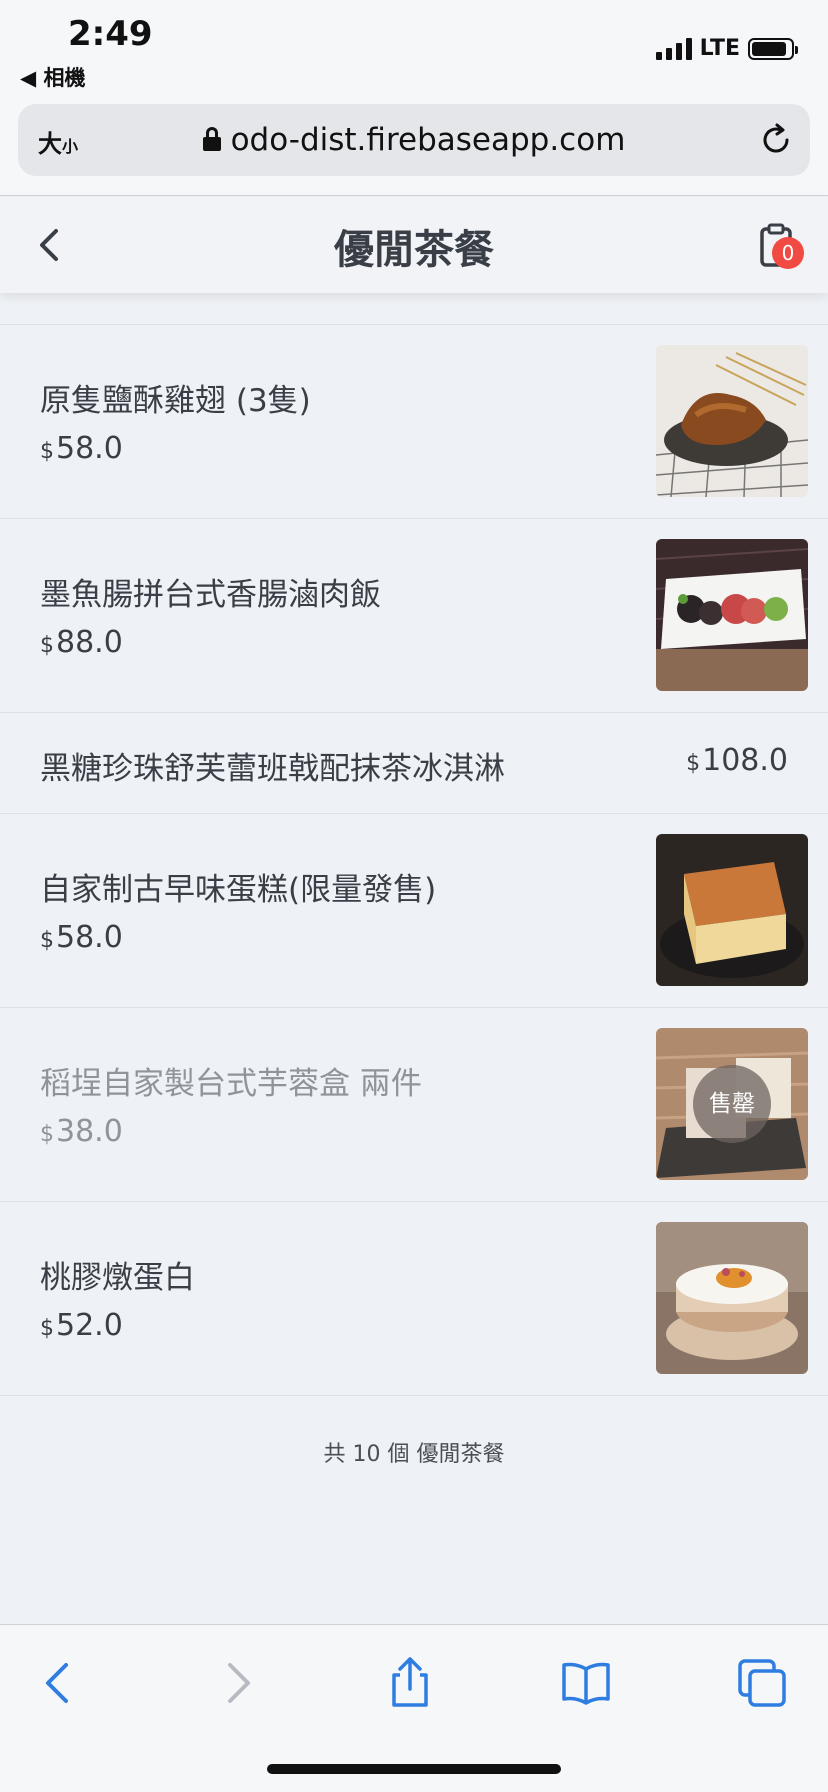 This screenshot has height=1792, width=828. What do you see at coordinates (210, 595) in the screenshot?
I see `item-name: 墨魚腸拼台式香腸滷肉飯` at bounding box center [210, 595].